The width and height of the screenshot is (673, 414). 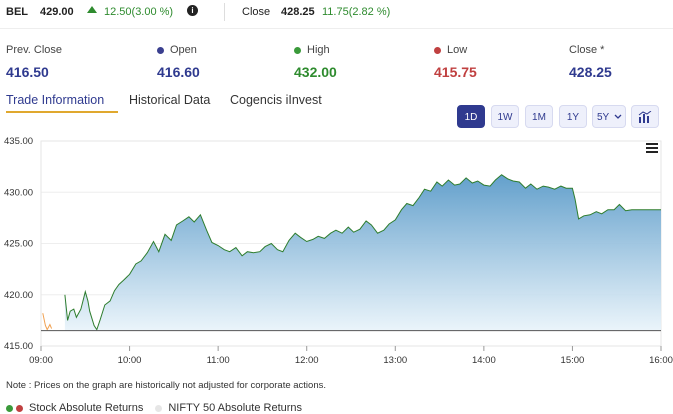 I want to click on active-tab-underline, so click(x=62, y=112).